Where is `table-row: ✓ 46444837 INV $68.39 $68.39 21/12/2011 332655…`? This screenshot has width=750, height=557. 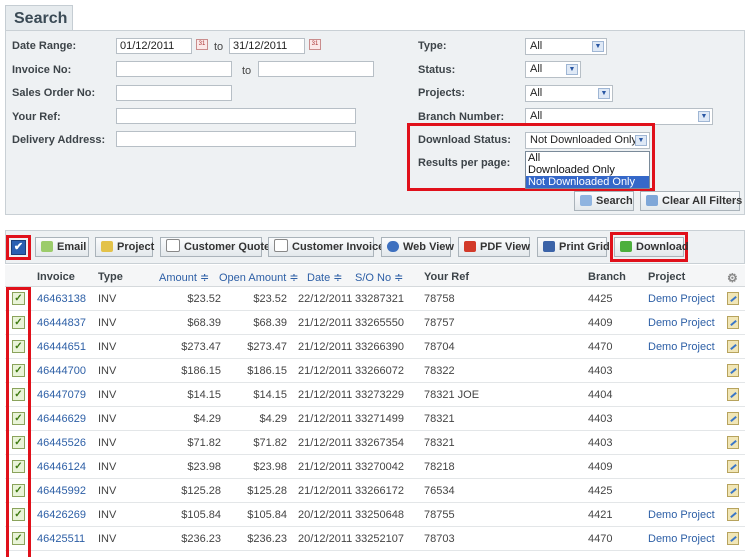
table-row: ✓ 46444837 INV $68.39 $68.39 21/12/2011 332655… is located at coordinates (375, 323).